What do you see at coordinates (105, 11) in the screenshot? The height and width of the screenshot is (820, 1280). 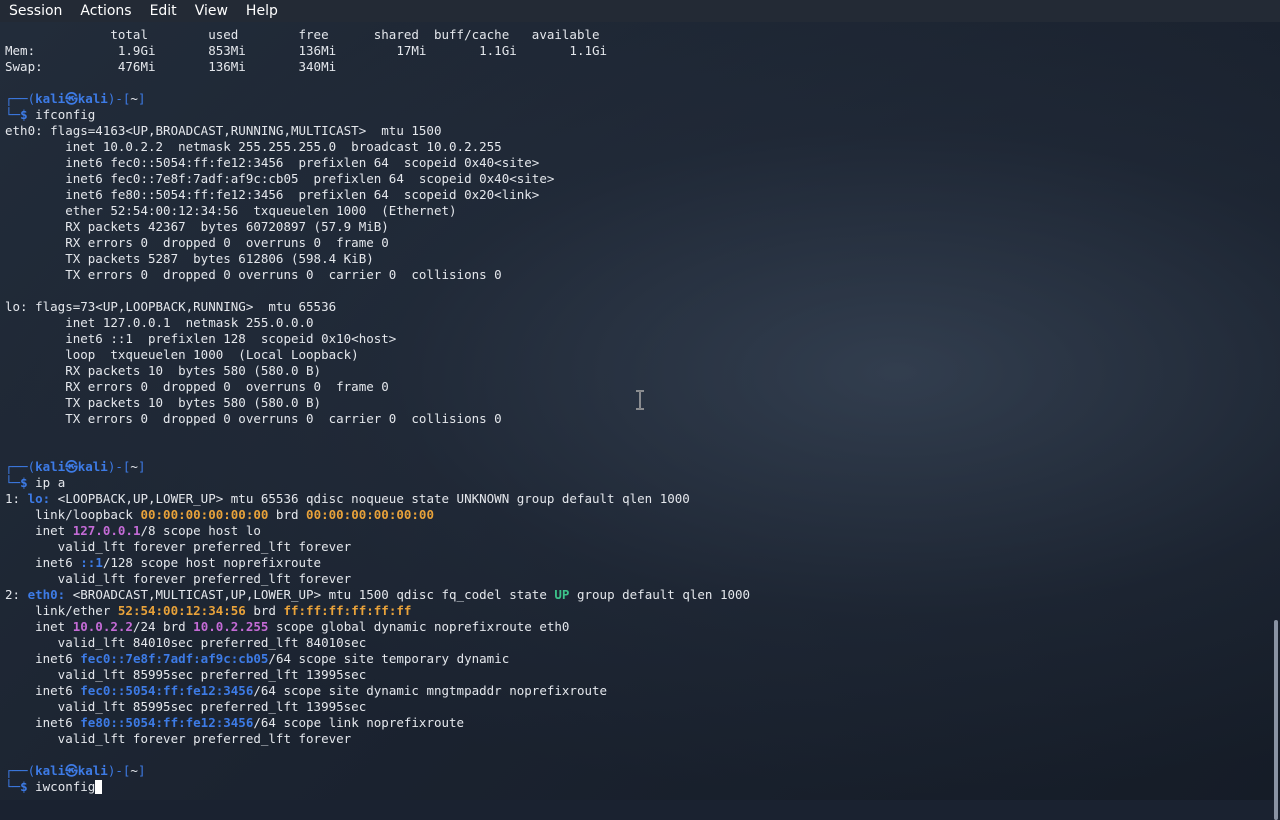 I see `menu-actions: Actions` at bounding box center [105, 11].